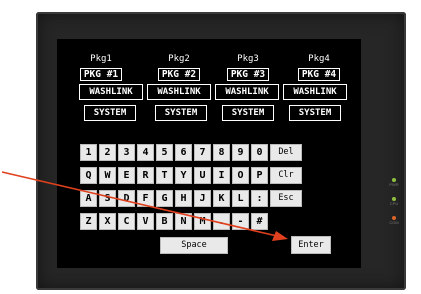 The height and width of the screenshot is (294, 421). What do you see at coordinates (107, 152) in the screenshot?
I see `key-2: 2` at bounding box center [107, 152].